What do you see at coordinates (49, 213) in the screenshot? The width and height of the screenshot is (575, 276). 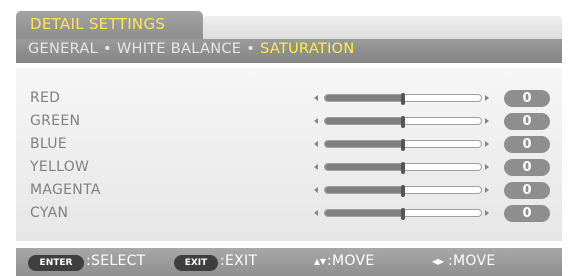 I see `setting-label: CYAN` at bounding box center [49, 213].